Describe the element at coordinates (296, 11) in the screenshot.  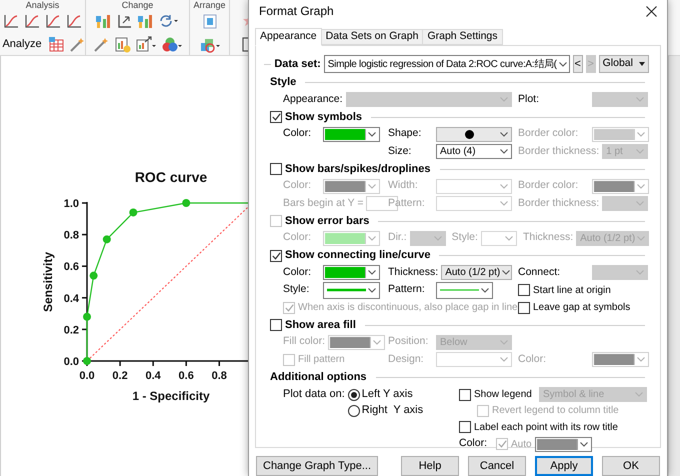
I see `window-title: Format Graph` at that location.